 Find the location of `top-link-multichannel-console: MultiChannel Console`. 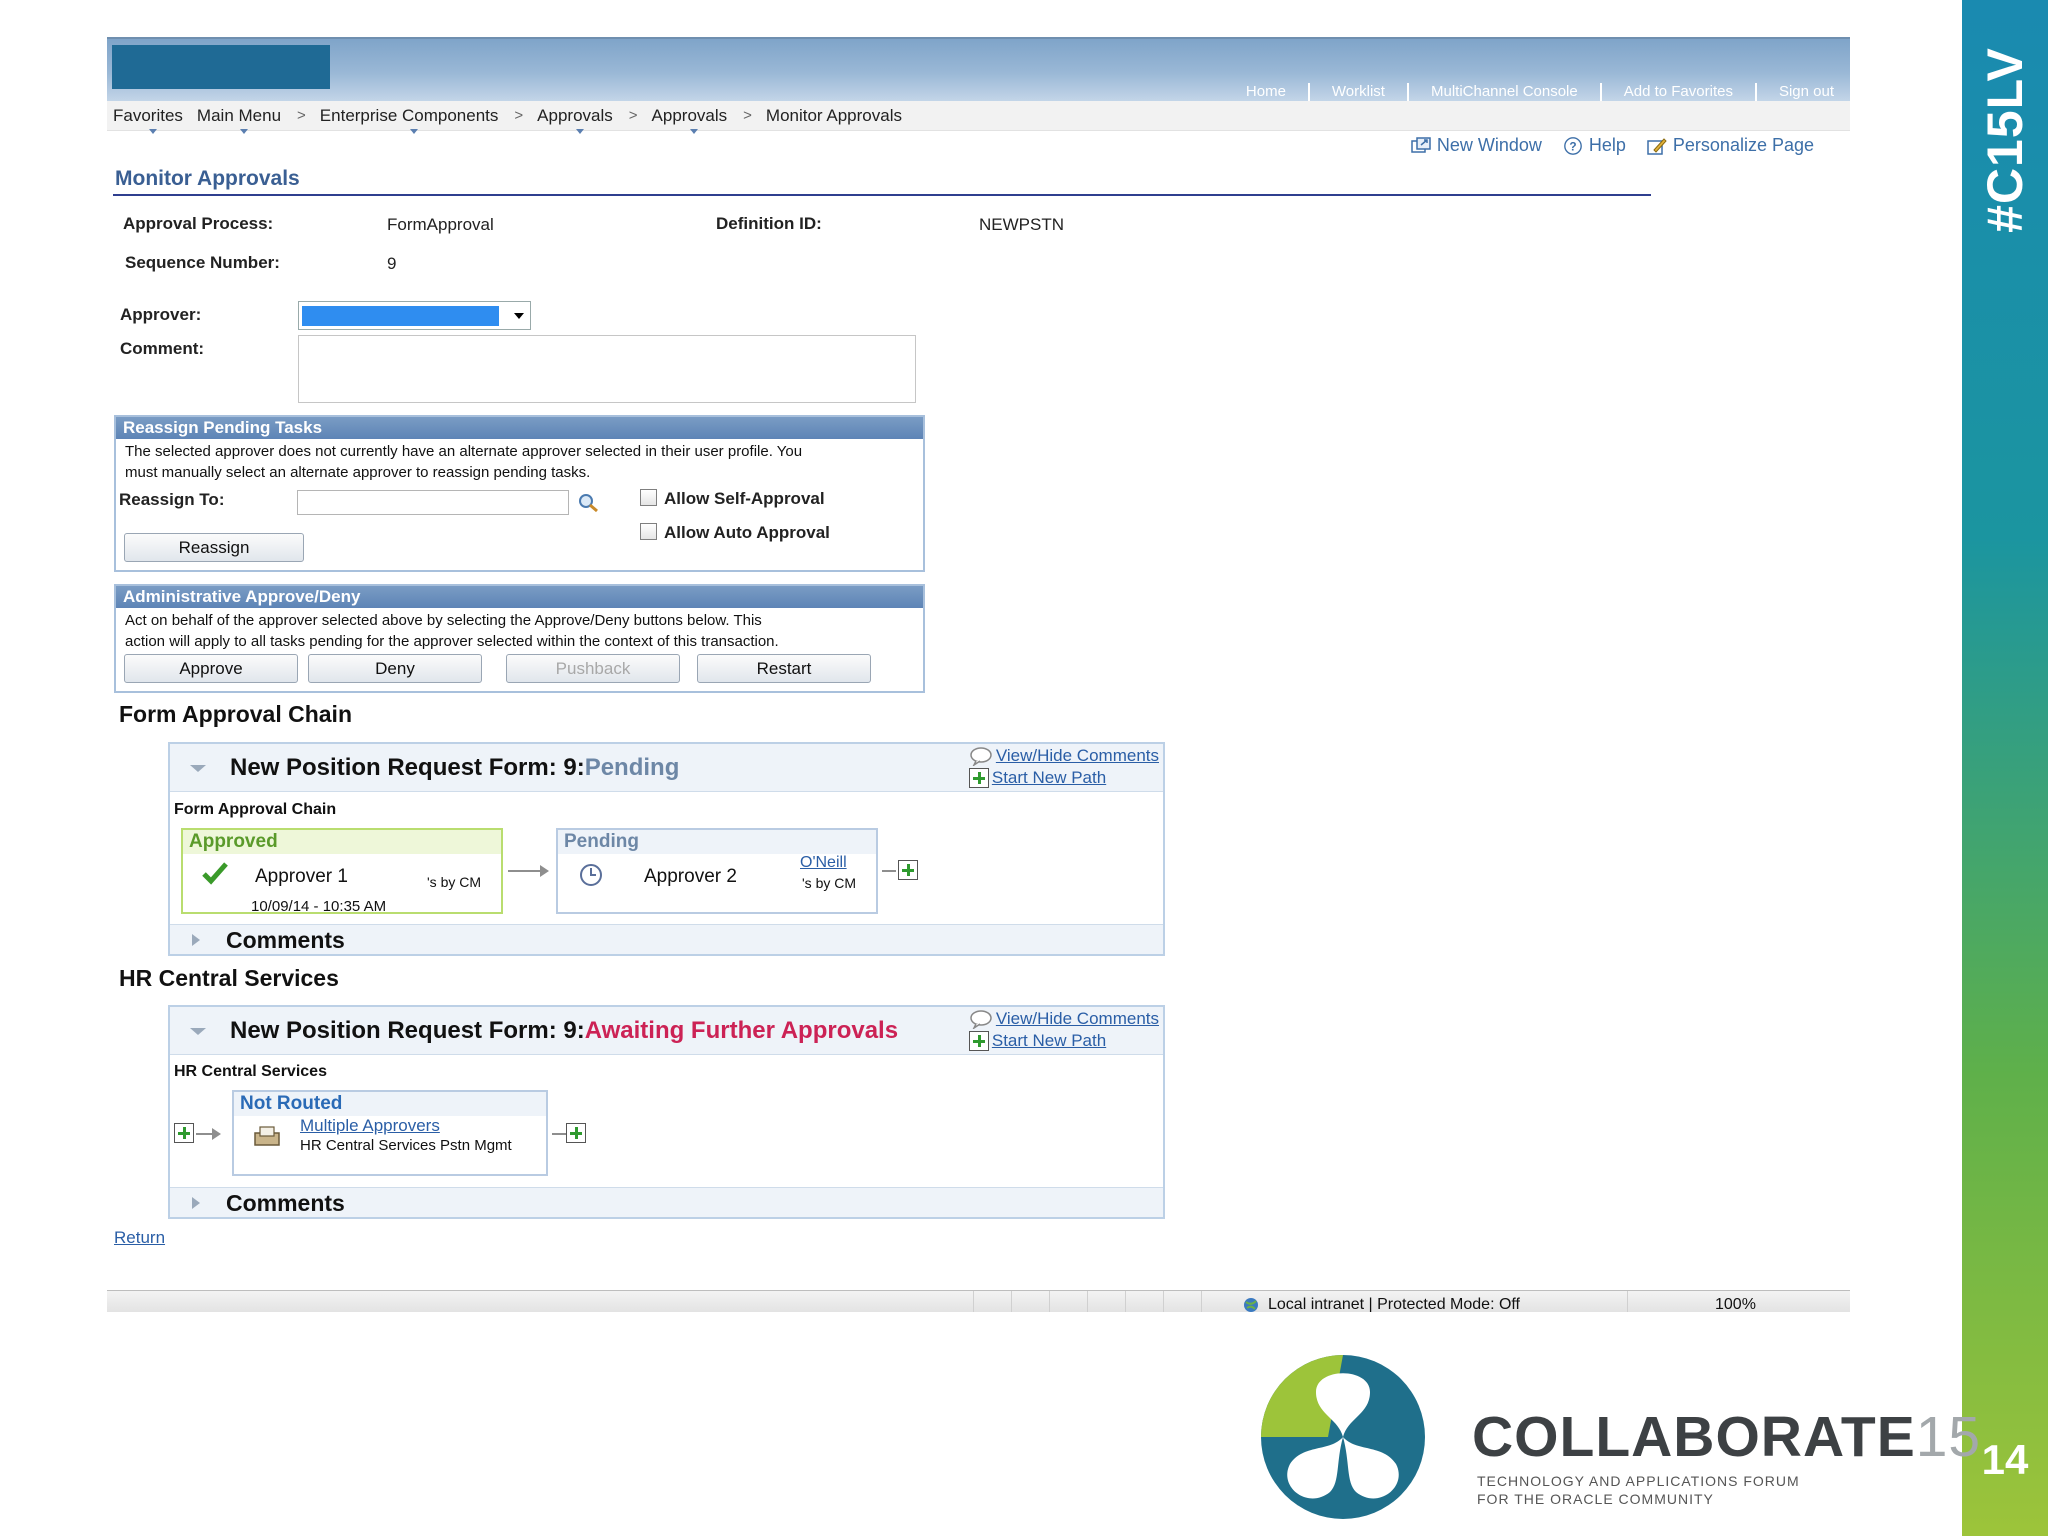

top-link-multichannel-console: MultiChannel Console is located at coordinates (1505, 92).